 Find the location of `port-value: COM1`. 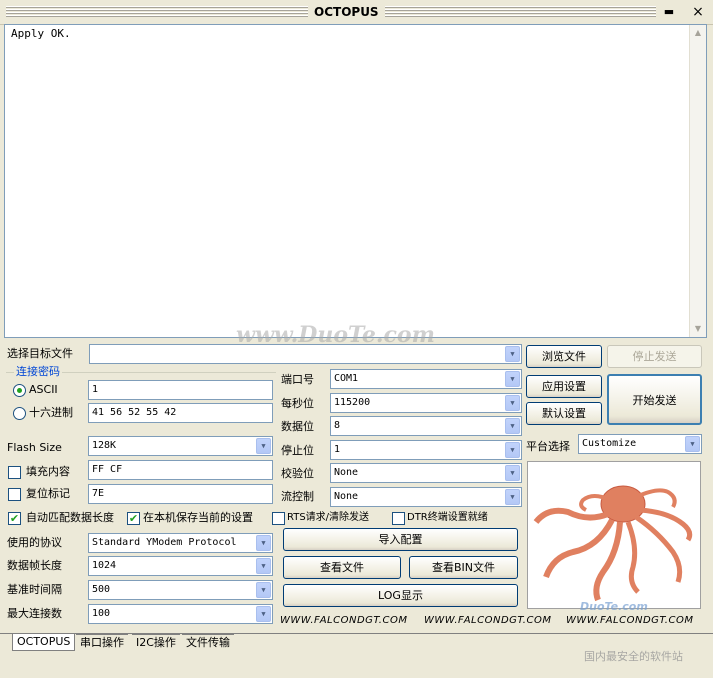

port-value: COM1 is located at coordinates (346, 378).